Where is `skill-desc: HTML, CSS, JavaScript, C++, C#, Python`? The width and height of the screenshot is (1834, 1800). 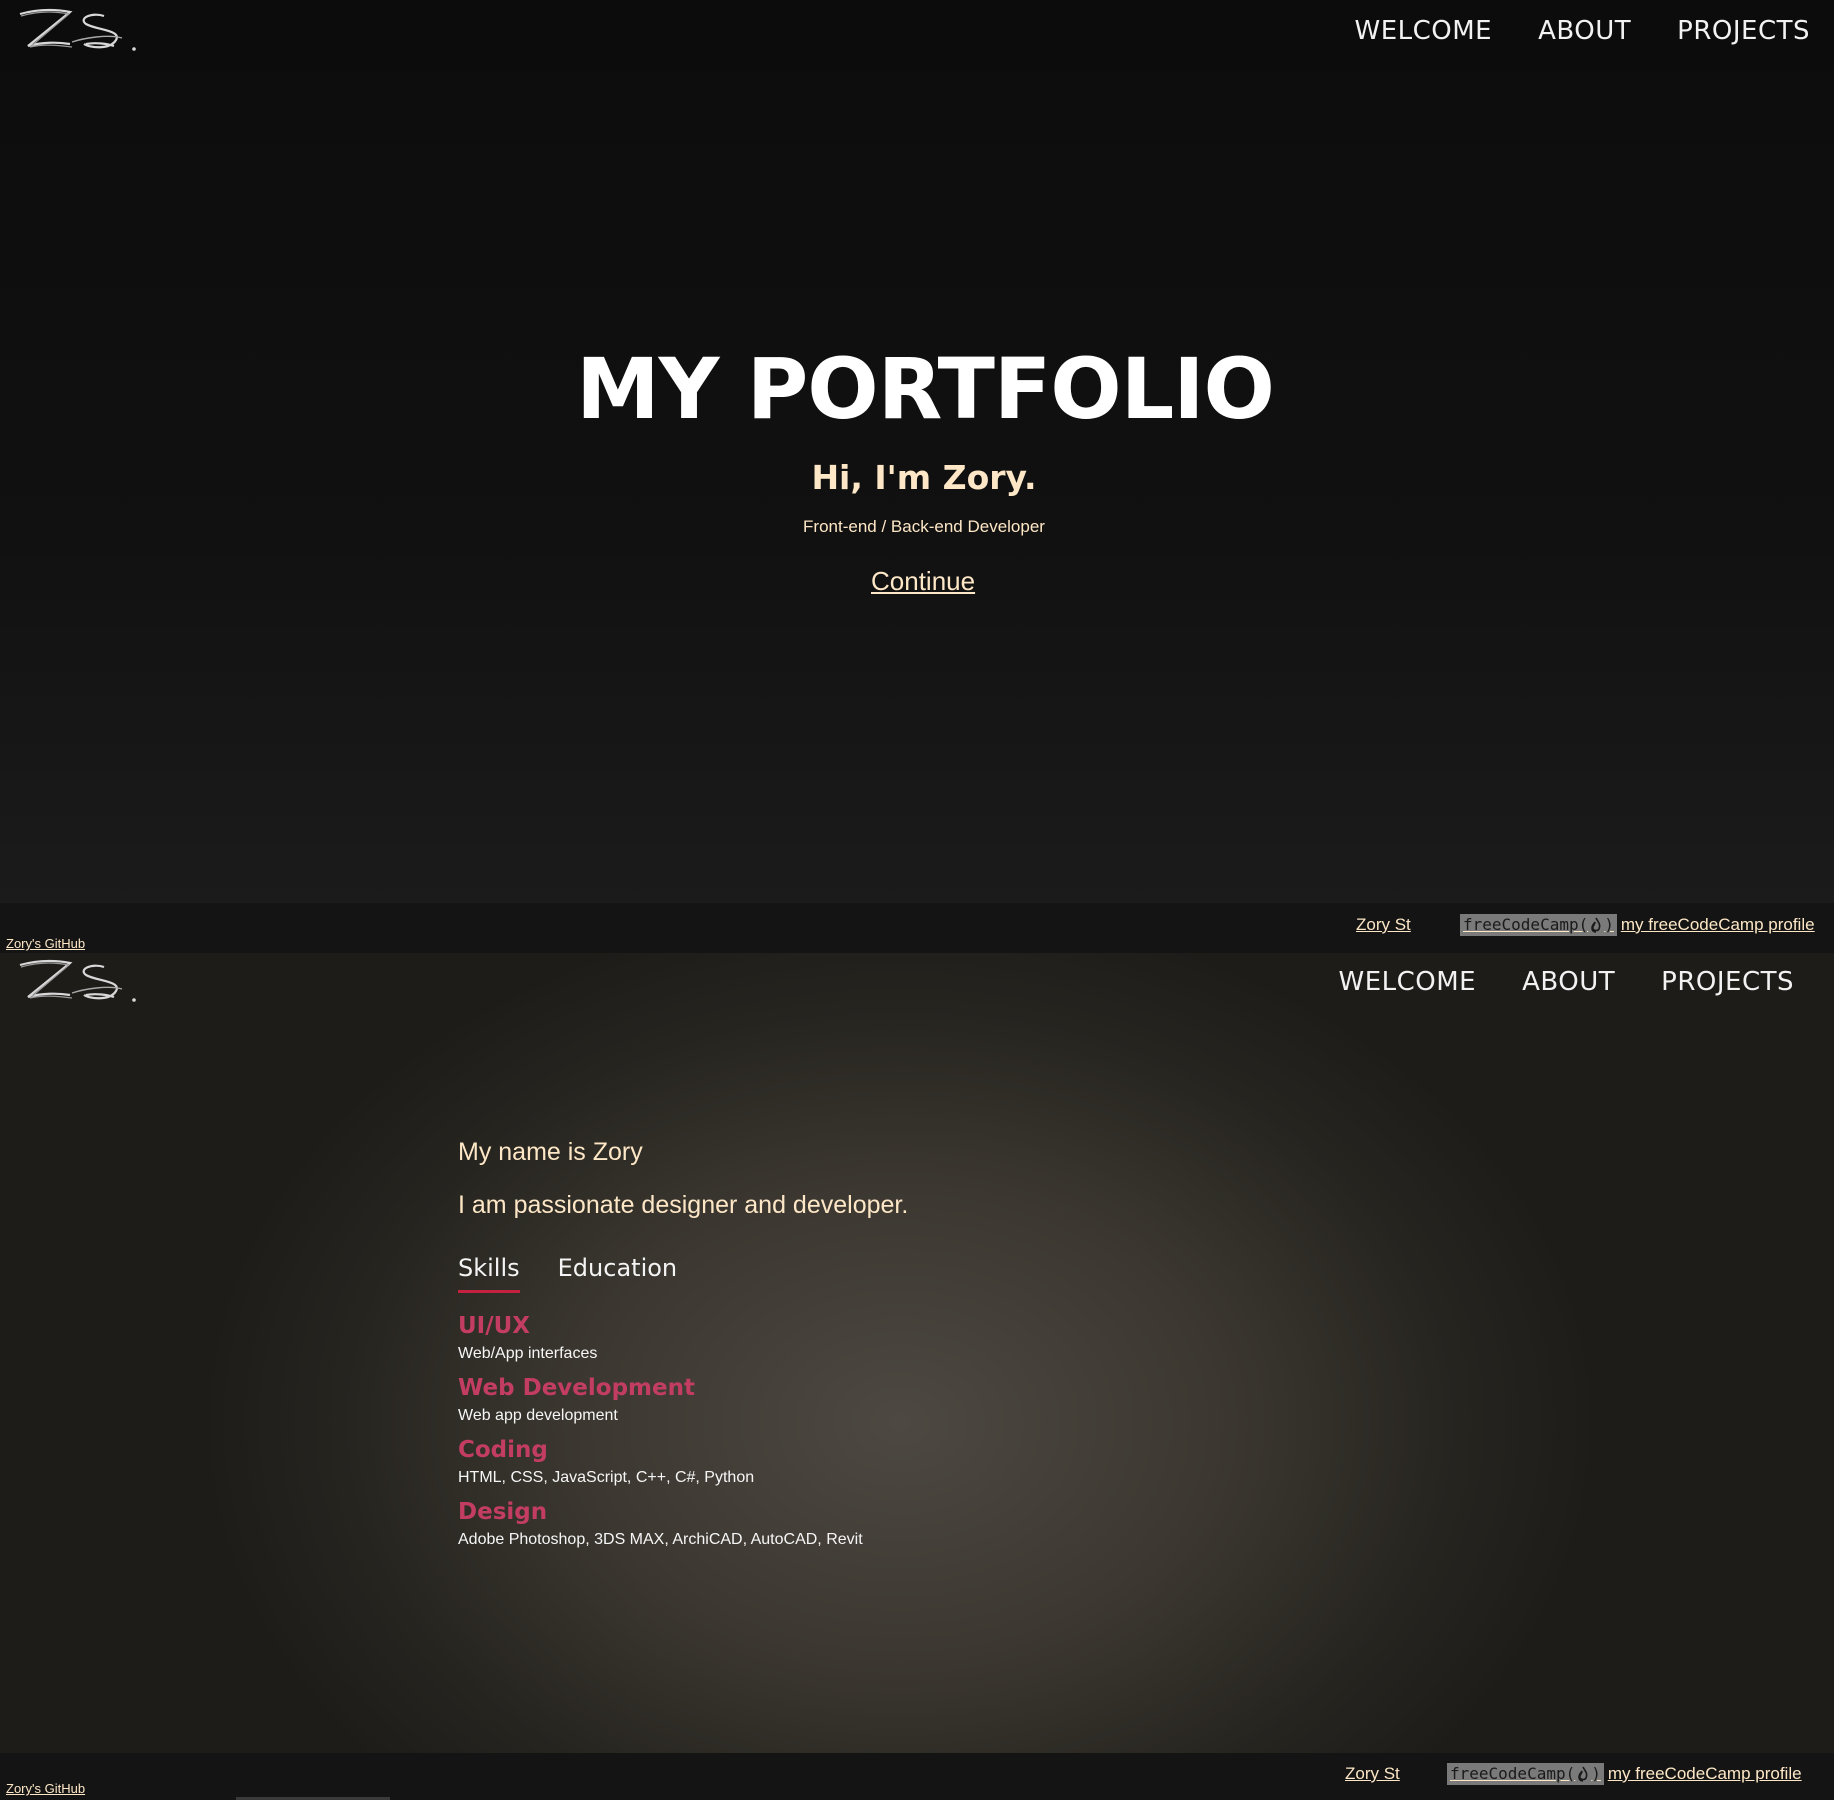 skill-desc: HTML, CSS, JavaScript, C++, C#, Python is located at coordinates (606, 1477).